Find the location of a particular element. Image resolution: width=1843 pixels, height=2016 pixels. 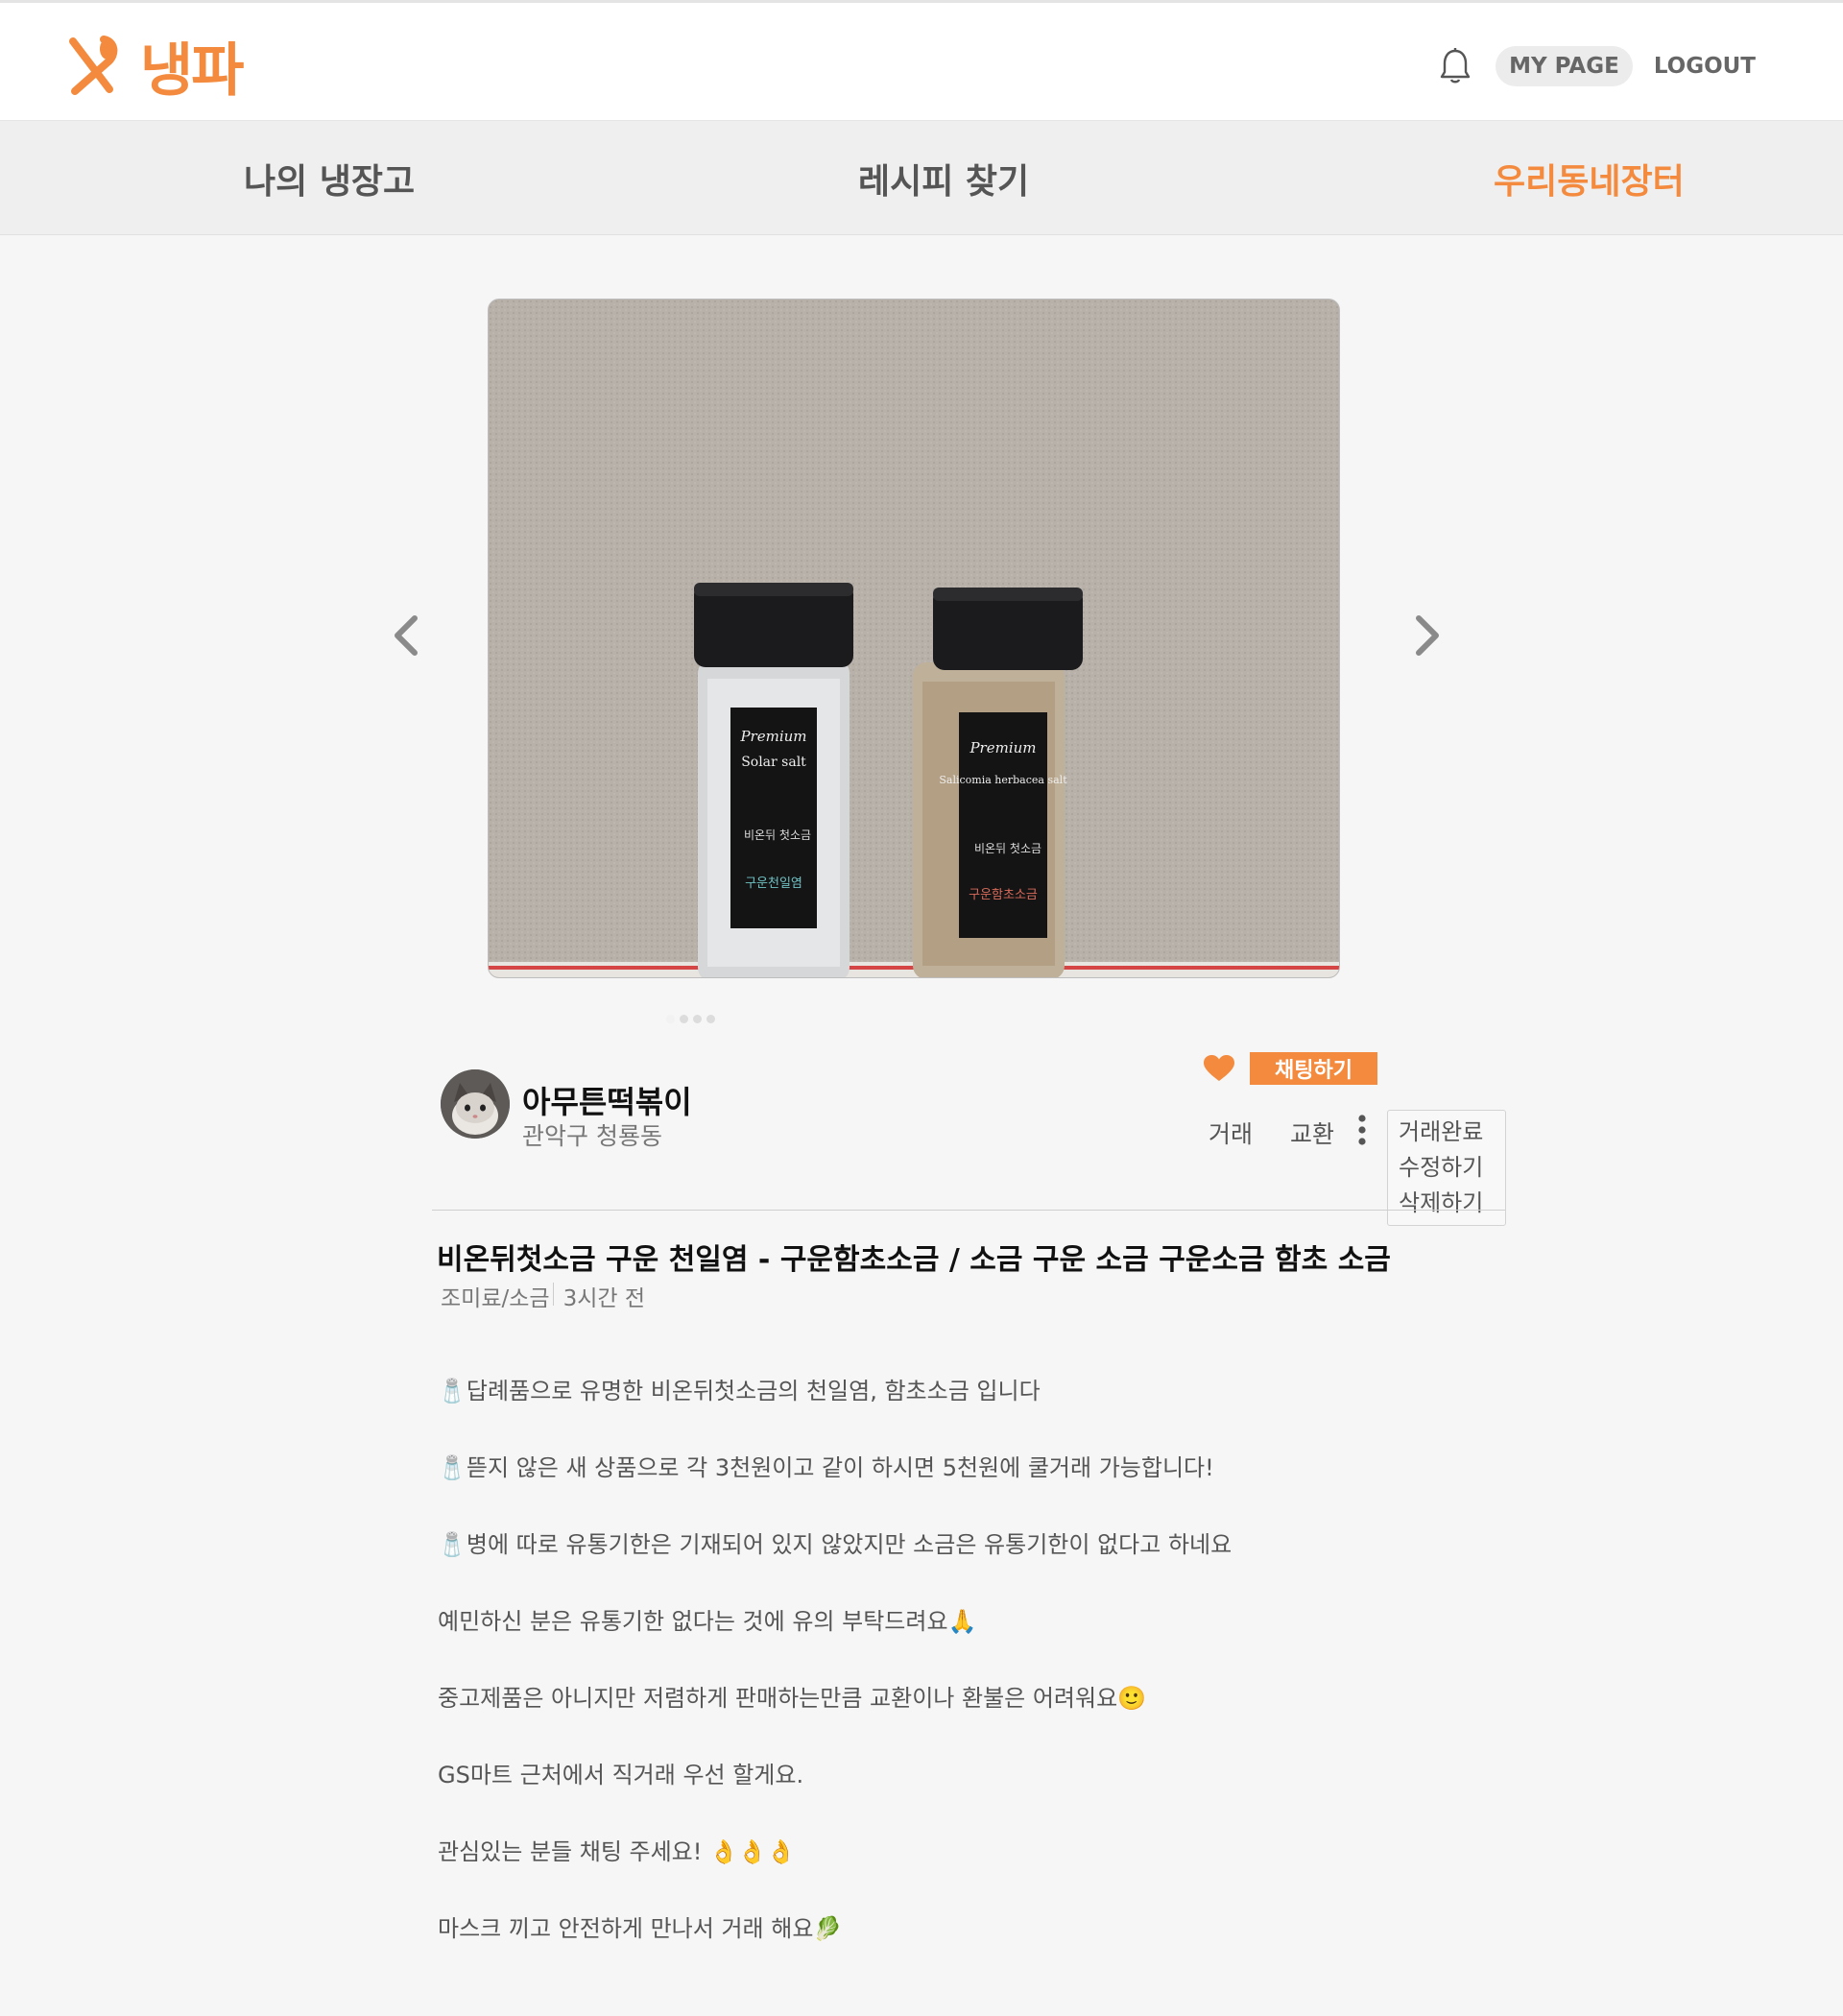

menu-item-complete: 거래완료 is located at coordinates (1446, 1132).